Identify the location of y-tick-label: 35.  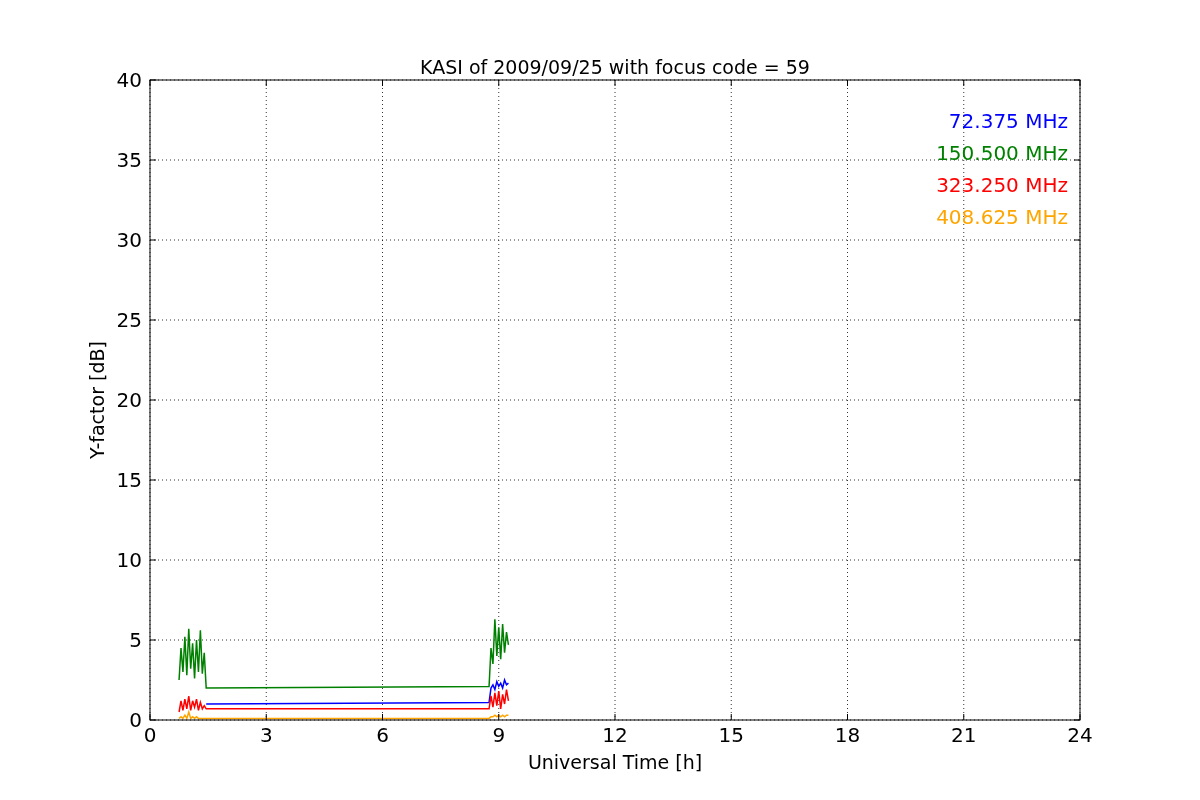
(129, 160).